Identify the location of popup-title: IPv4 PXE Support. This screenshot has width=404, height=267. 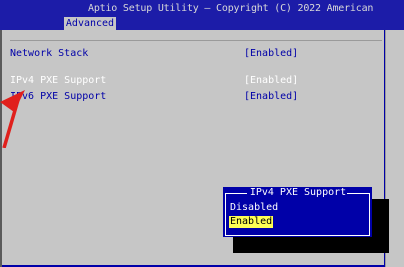
(298, 192).